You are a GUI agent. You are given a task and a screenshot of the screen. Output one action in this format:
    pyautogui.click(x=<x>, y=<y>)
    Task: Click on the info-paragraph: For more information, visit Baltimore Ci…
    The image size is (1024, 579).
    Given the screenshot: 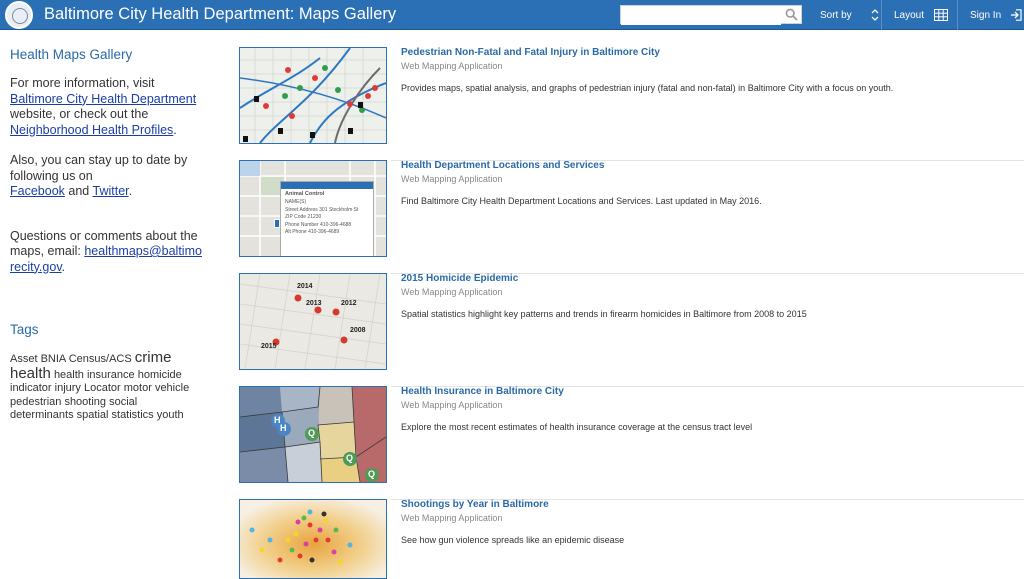 What is the action you would take?
    pyautogui.click(x=106, y=107)
    